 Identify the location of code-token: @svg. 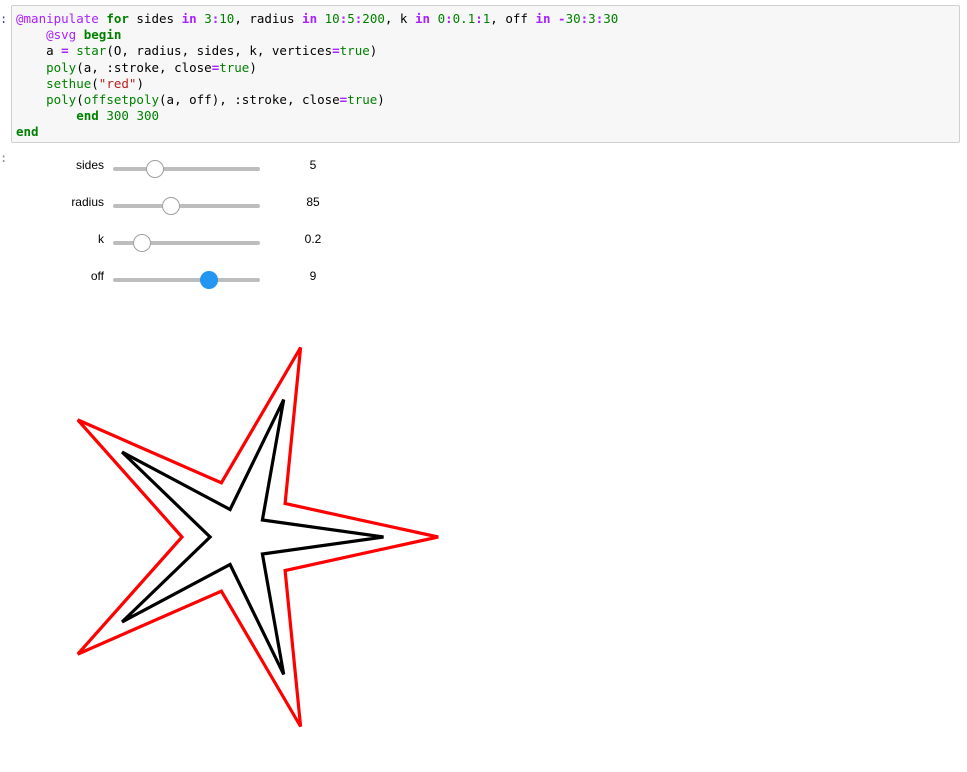
(61, 35).